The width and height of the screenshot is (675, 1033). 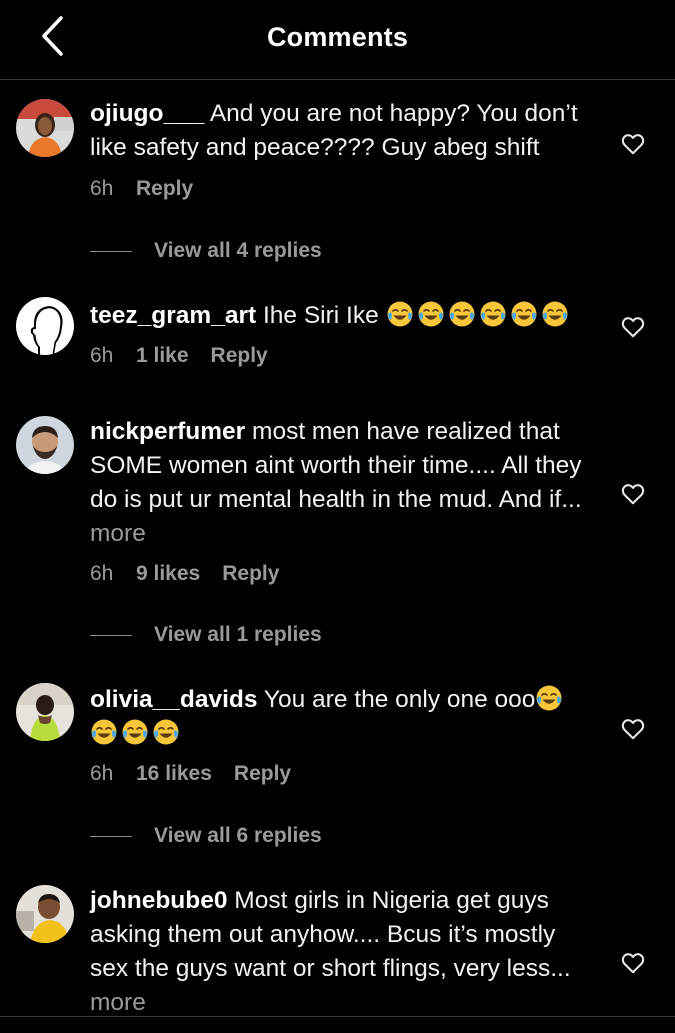 I want to click on comment-meta: 6h 1 like Reply, so click(x=179, y=356).